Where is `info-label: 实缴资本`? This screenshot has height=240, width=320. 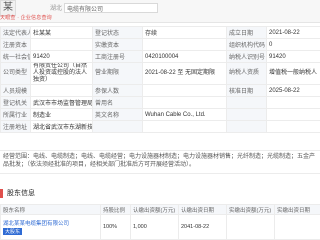
info-label: 实缴资本 is located at coordinates (117, 44).